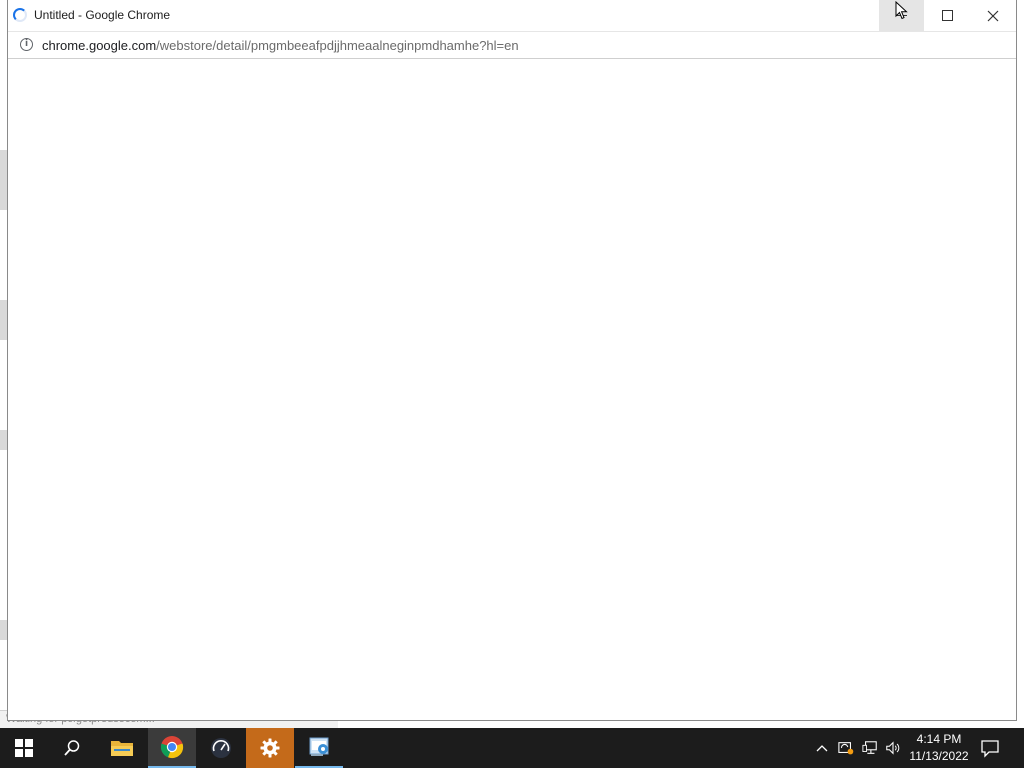  What do you see at coordinates (102, 15) in the screenshot?
I see `window-title: Untitled - Google Chrome` at bounding box center [102, 15].